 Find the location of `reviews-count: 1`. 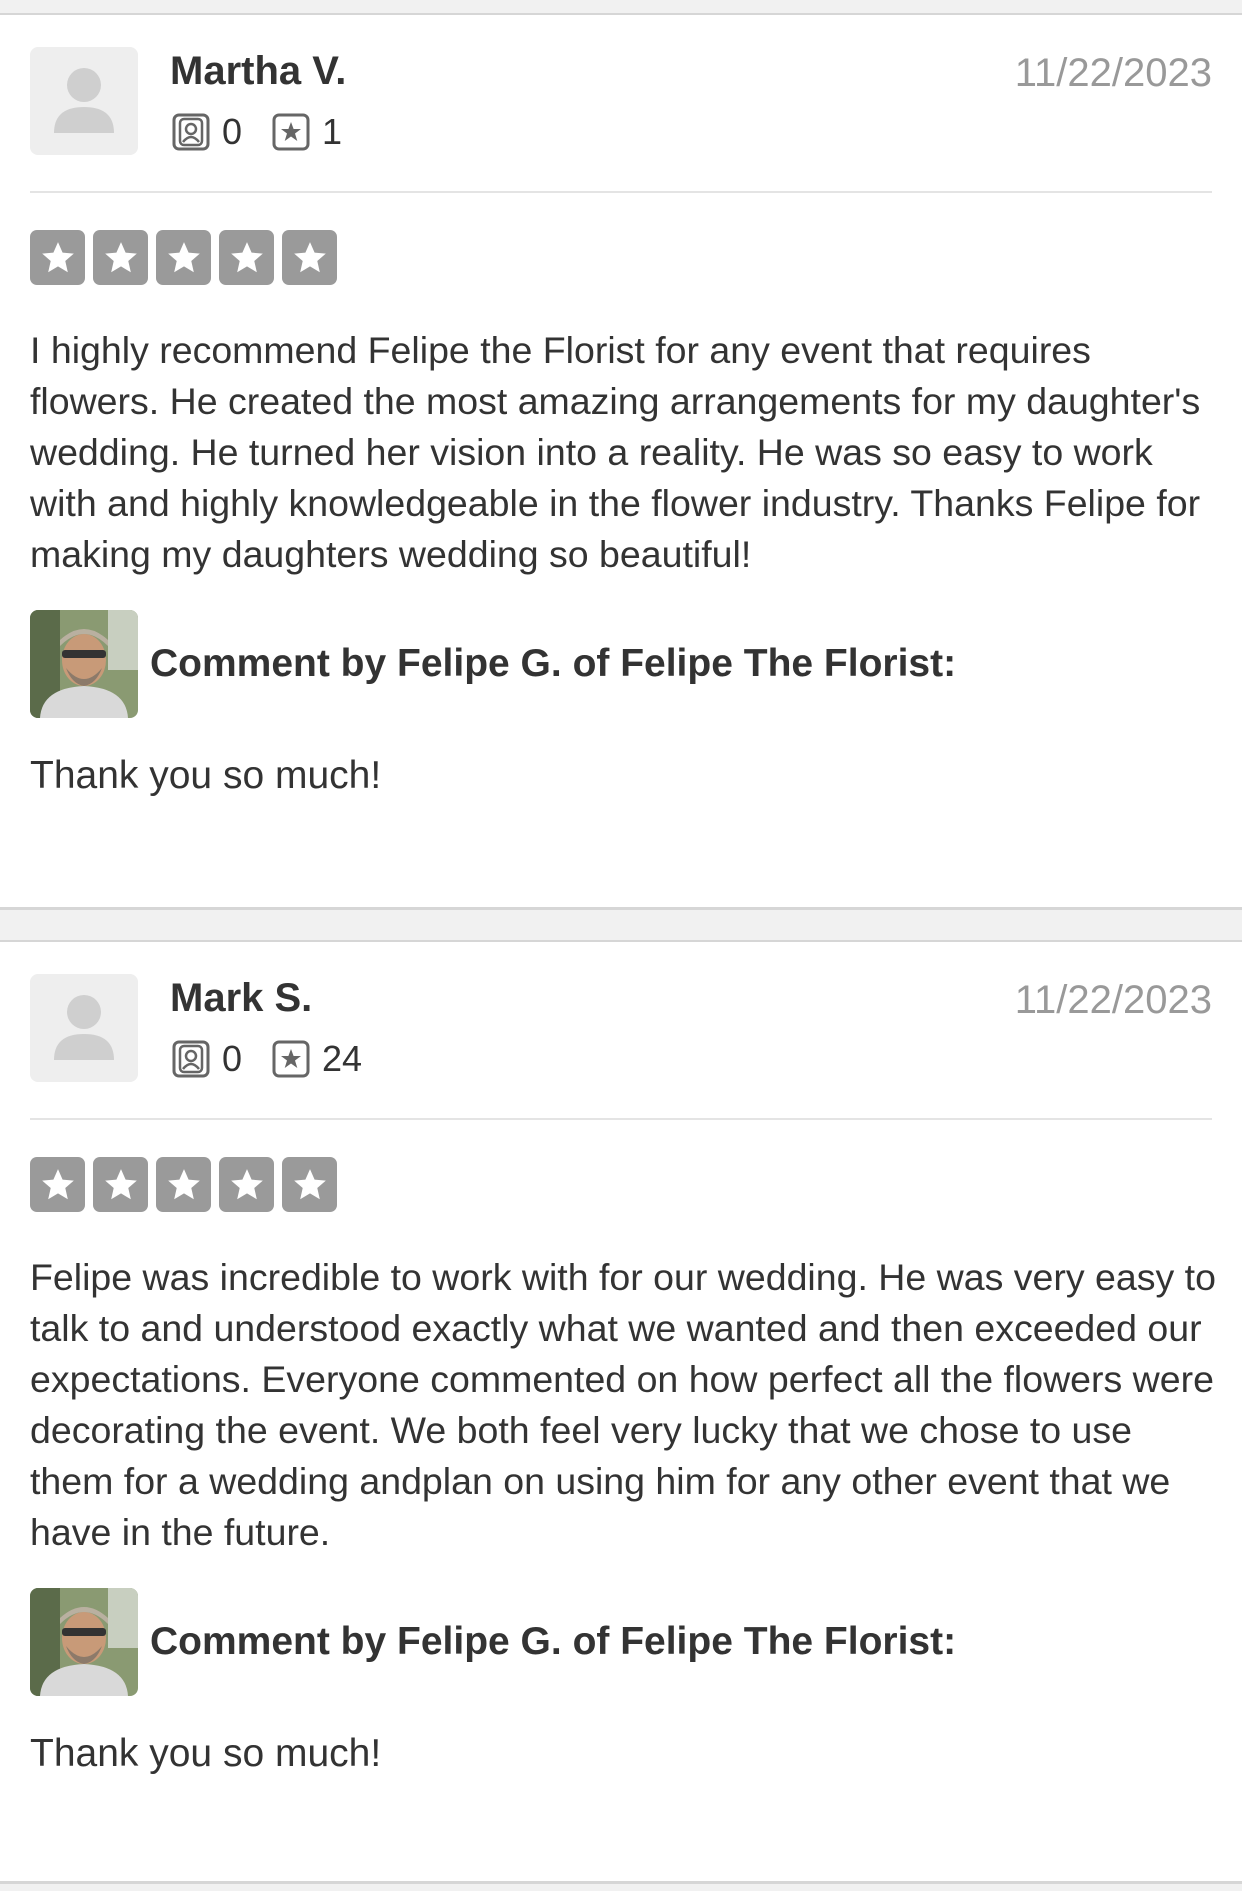

reviews-count: 1 is located at coordinates (332, 131).